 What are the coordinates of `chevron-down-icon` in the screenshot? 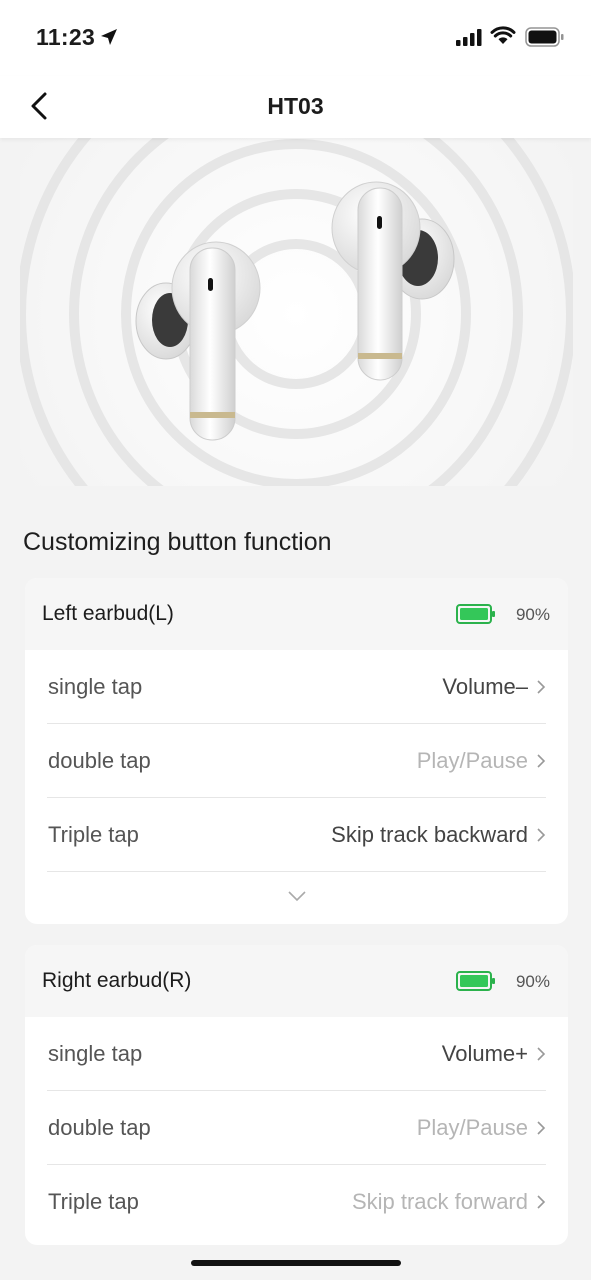 It's located at (297, 896).